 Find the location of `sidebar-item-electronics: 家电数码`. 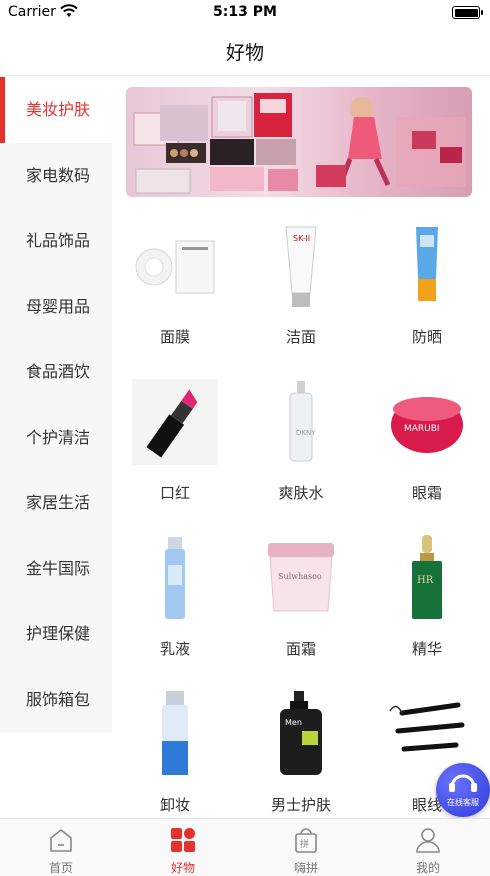

sidebar-item-electronics: 家电数码 is located at coordinates (56, 176).